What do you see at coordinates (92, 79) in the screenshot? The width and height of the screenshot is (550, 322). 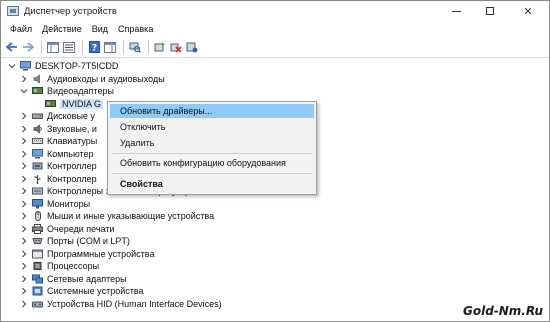 I see `tree-item-audio-io: Аудиовходы и аудиовыходы` at bounding box center [92, 79].